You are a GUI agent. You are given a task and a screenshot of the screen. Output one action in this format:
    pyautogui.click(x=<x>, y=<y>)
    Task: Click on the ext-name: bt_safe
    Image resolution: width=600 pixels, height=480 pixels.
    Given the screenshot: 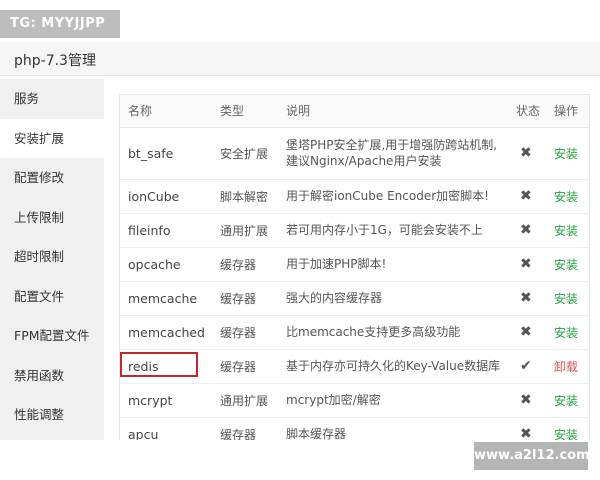 What is the action you would take?
    pyautogui.click(x=166, y=153)
    